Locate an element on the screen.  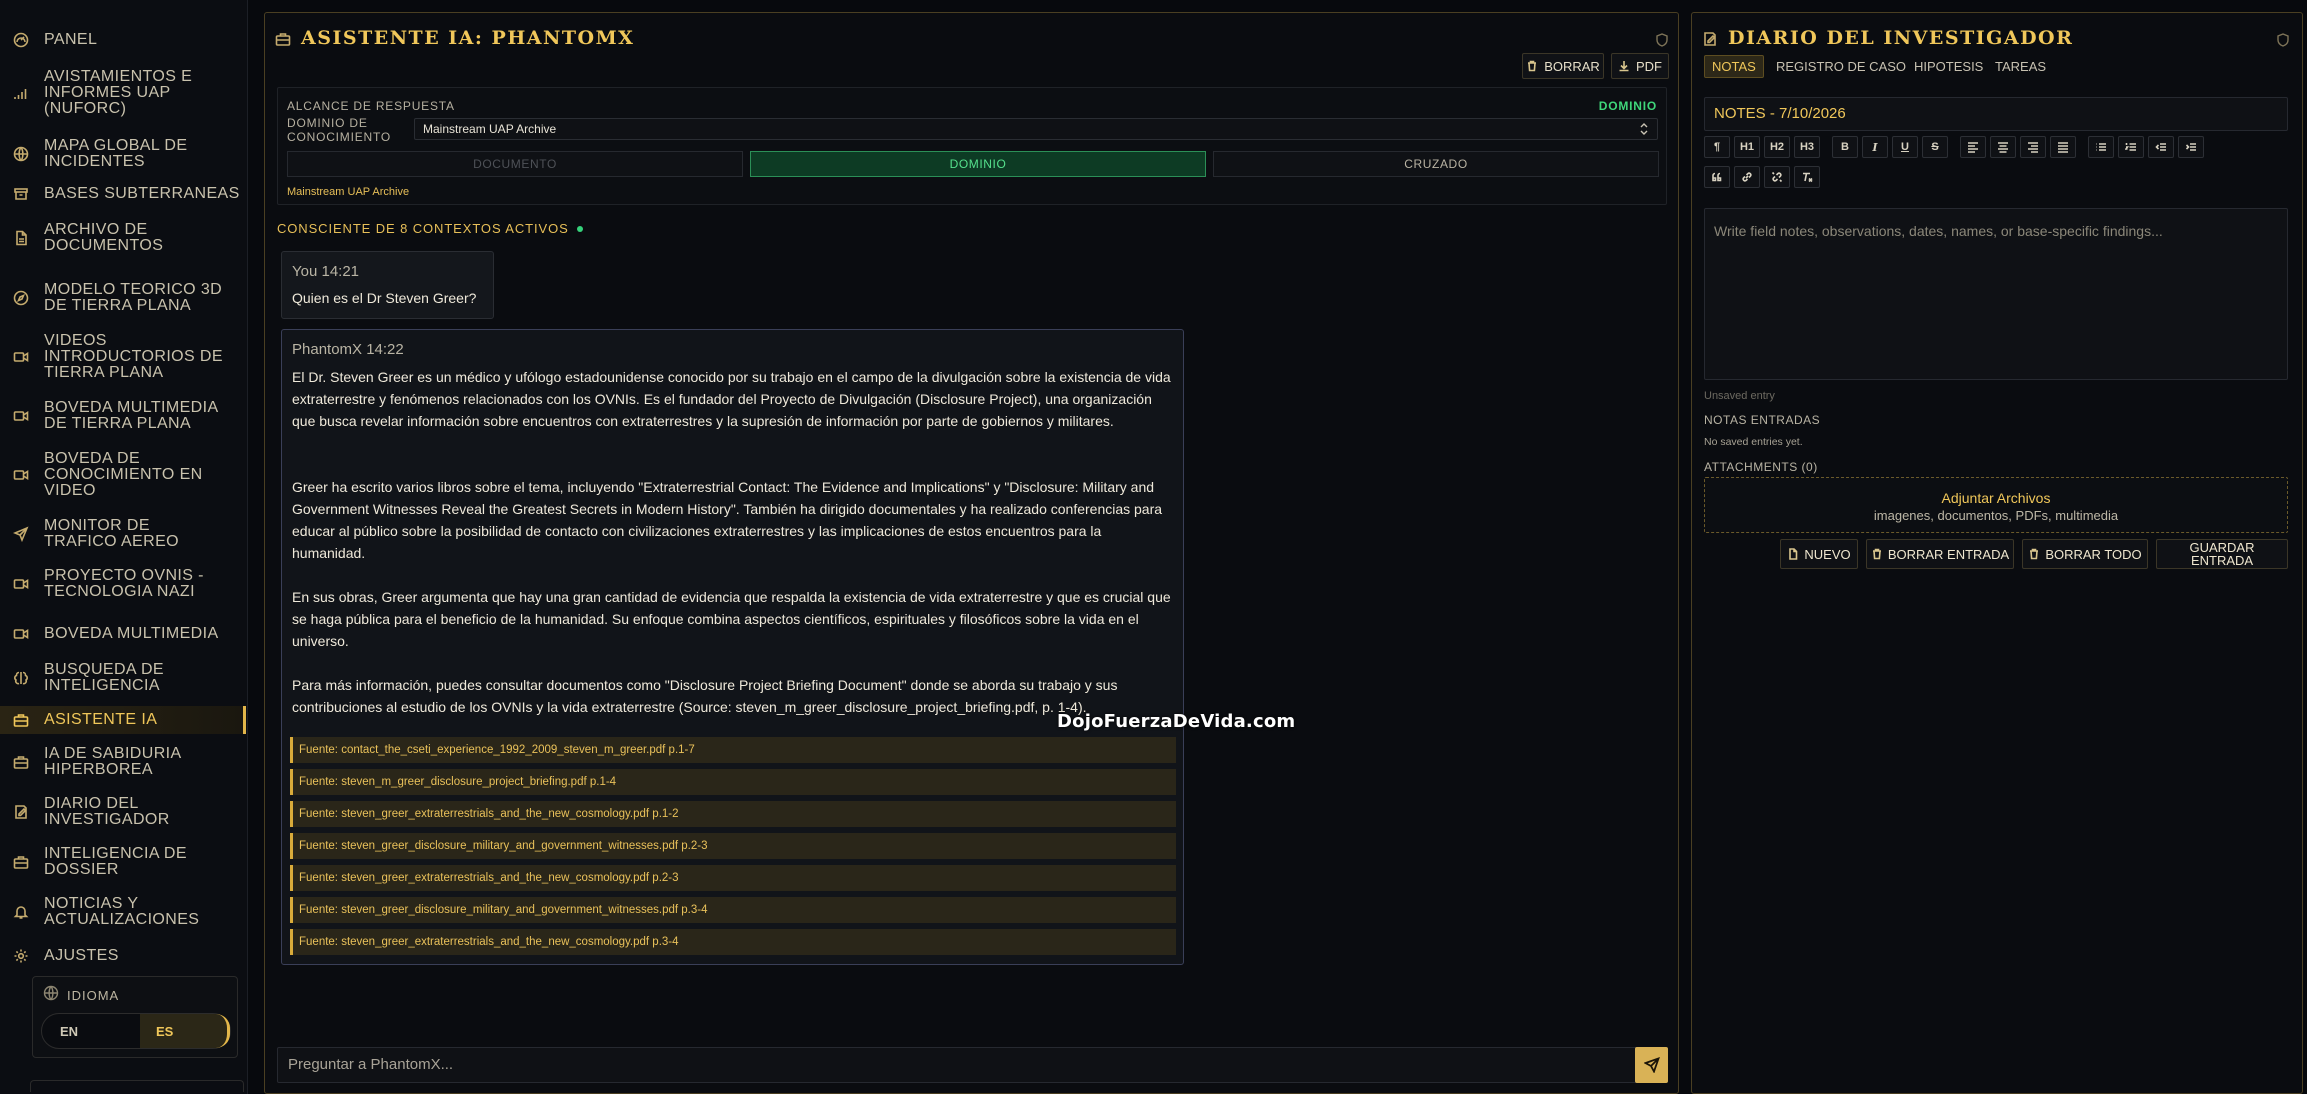
clear-button: BORRAR is located at coordinates (1563, 66).